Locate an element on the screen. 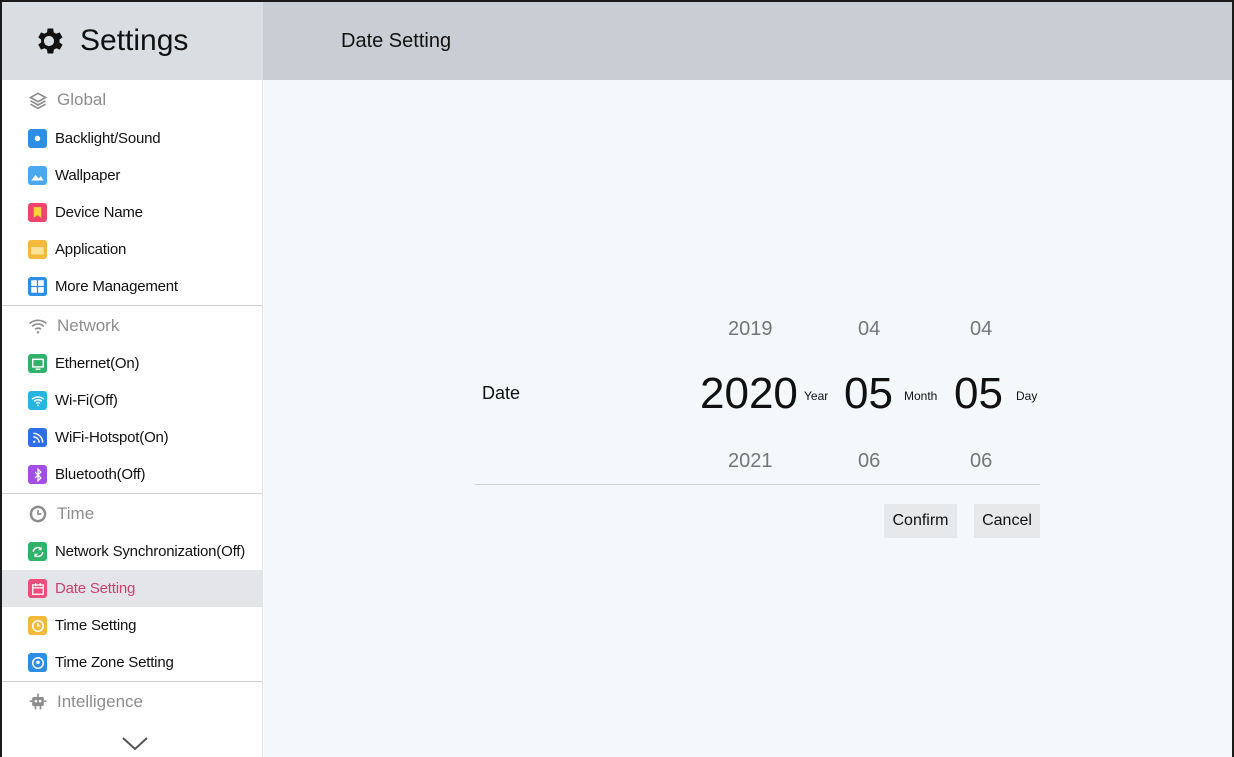 The width and height of the screenshot is (1234, 757). day-next-value: 06 is located at coordinates (981, 461).